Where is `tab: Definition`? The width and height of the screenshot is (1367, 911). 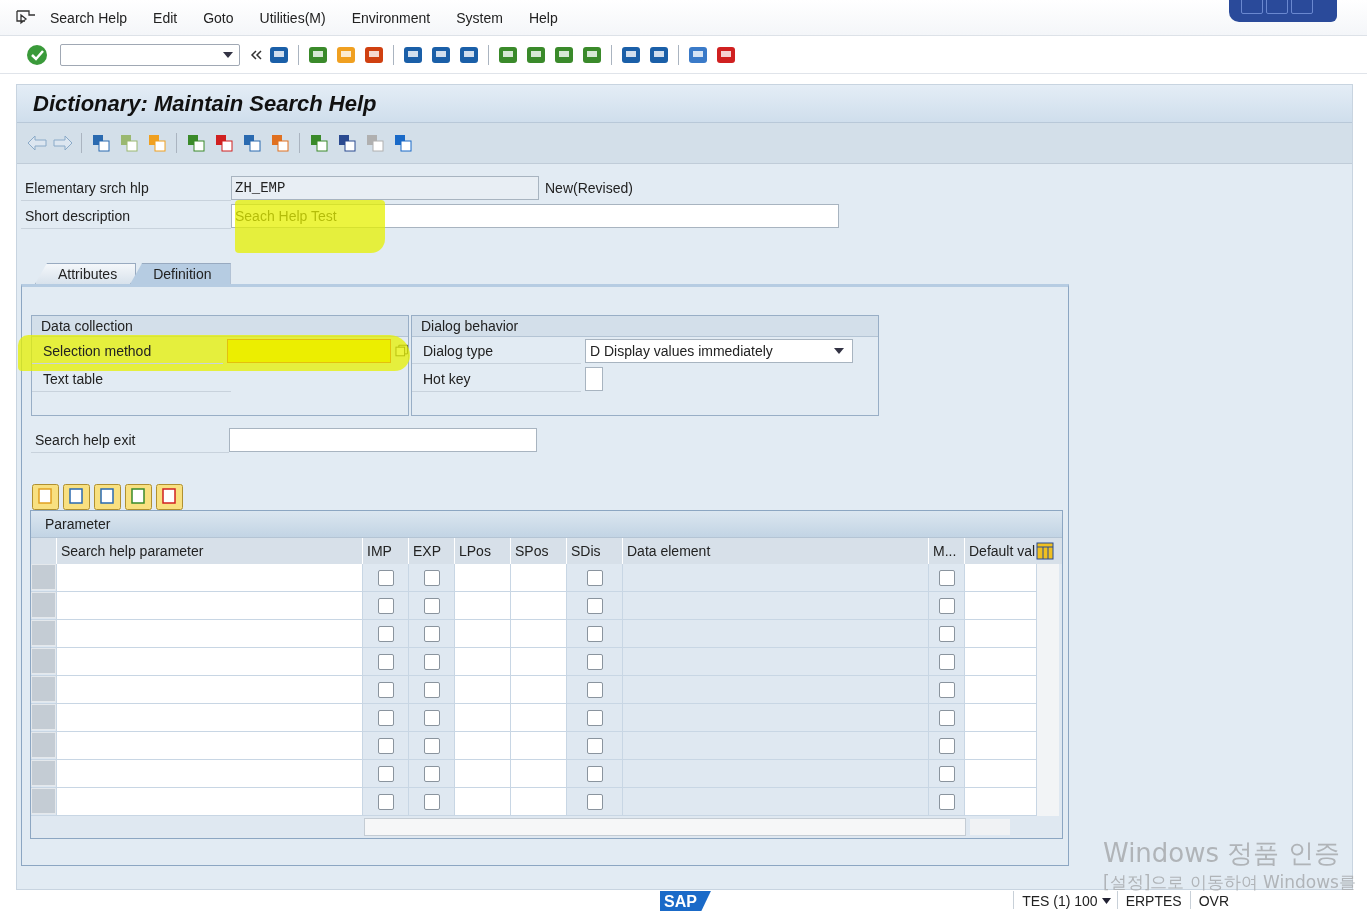 tab: Definition is located at coordinates (180, 273).